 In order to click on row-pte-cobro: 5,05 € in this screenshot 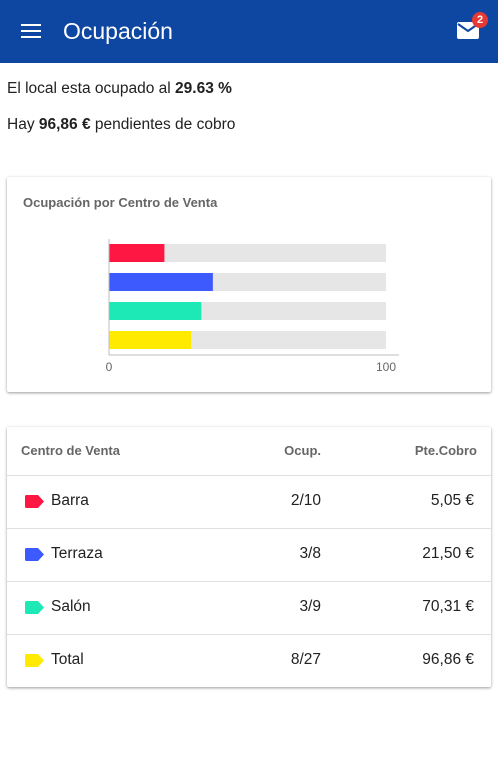, I will do `click(452, 500)`.